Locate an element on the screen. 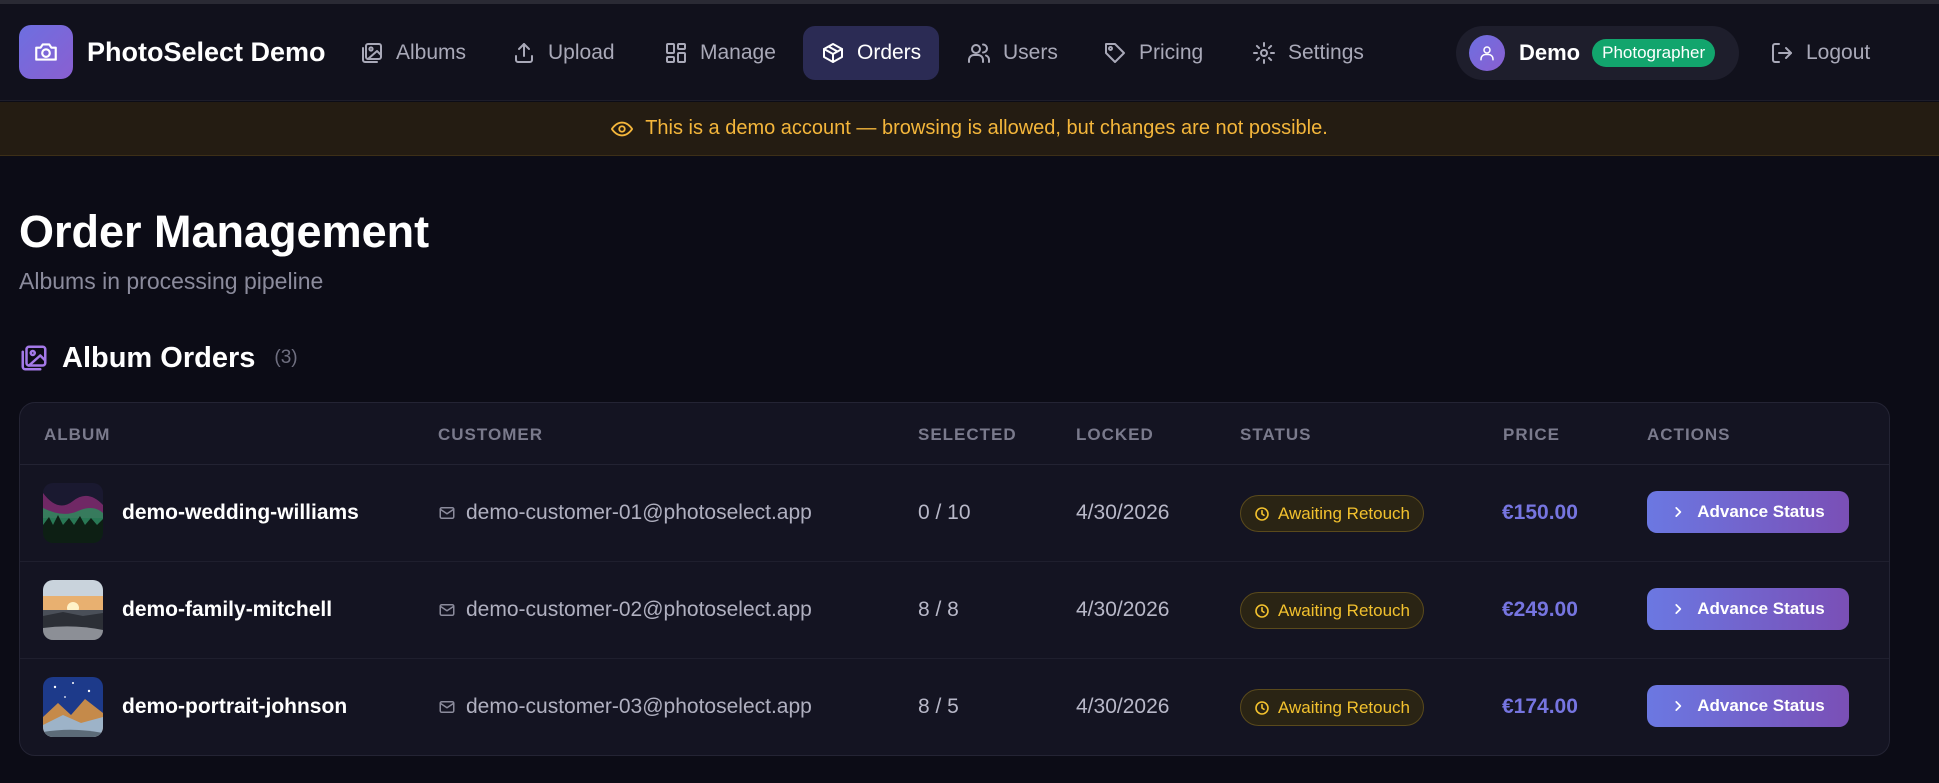  user-icon is located at coordinates (1487, 53).